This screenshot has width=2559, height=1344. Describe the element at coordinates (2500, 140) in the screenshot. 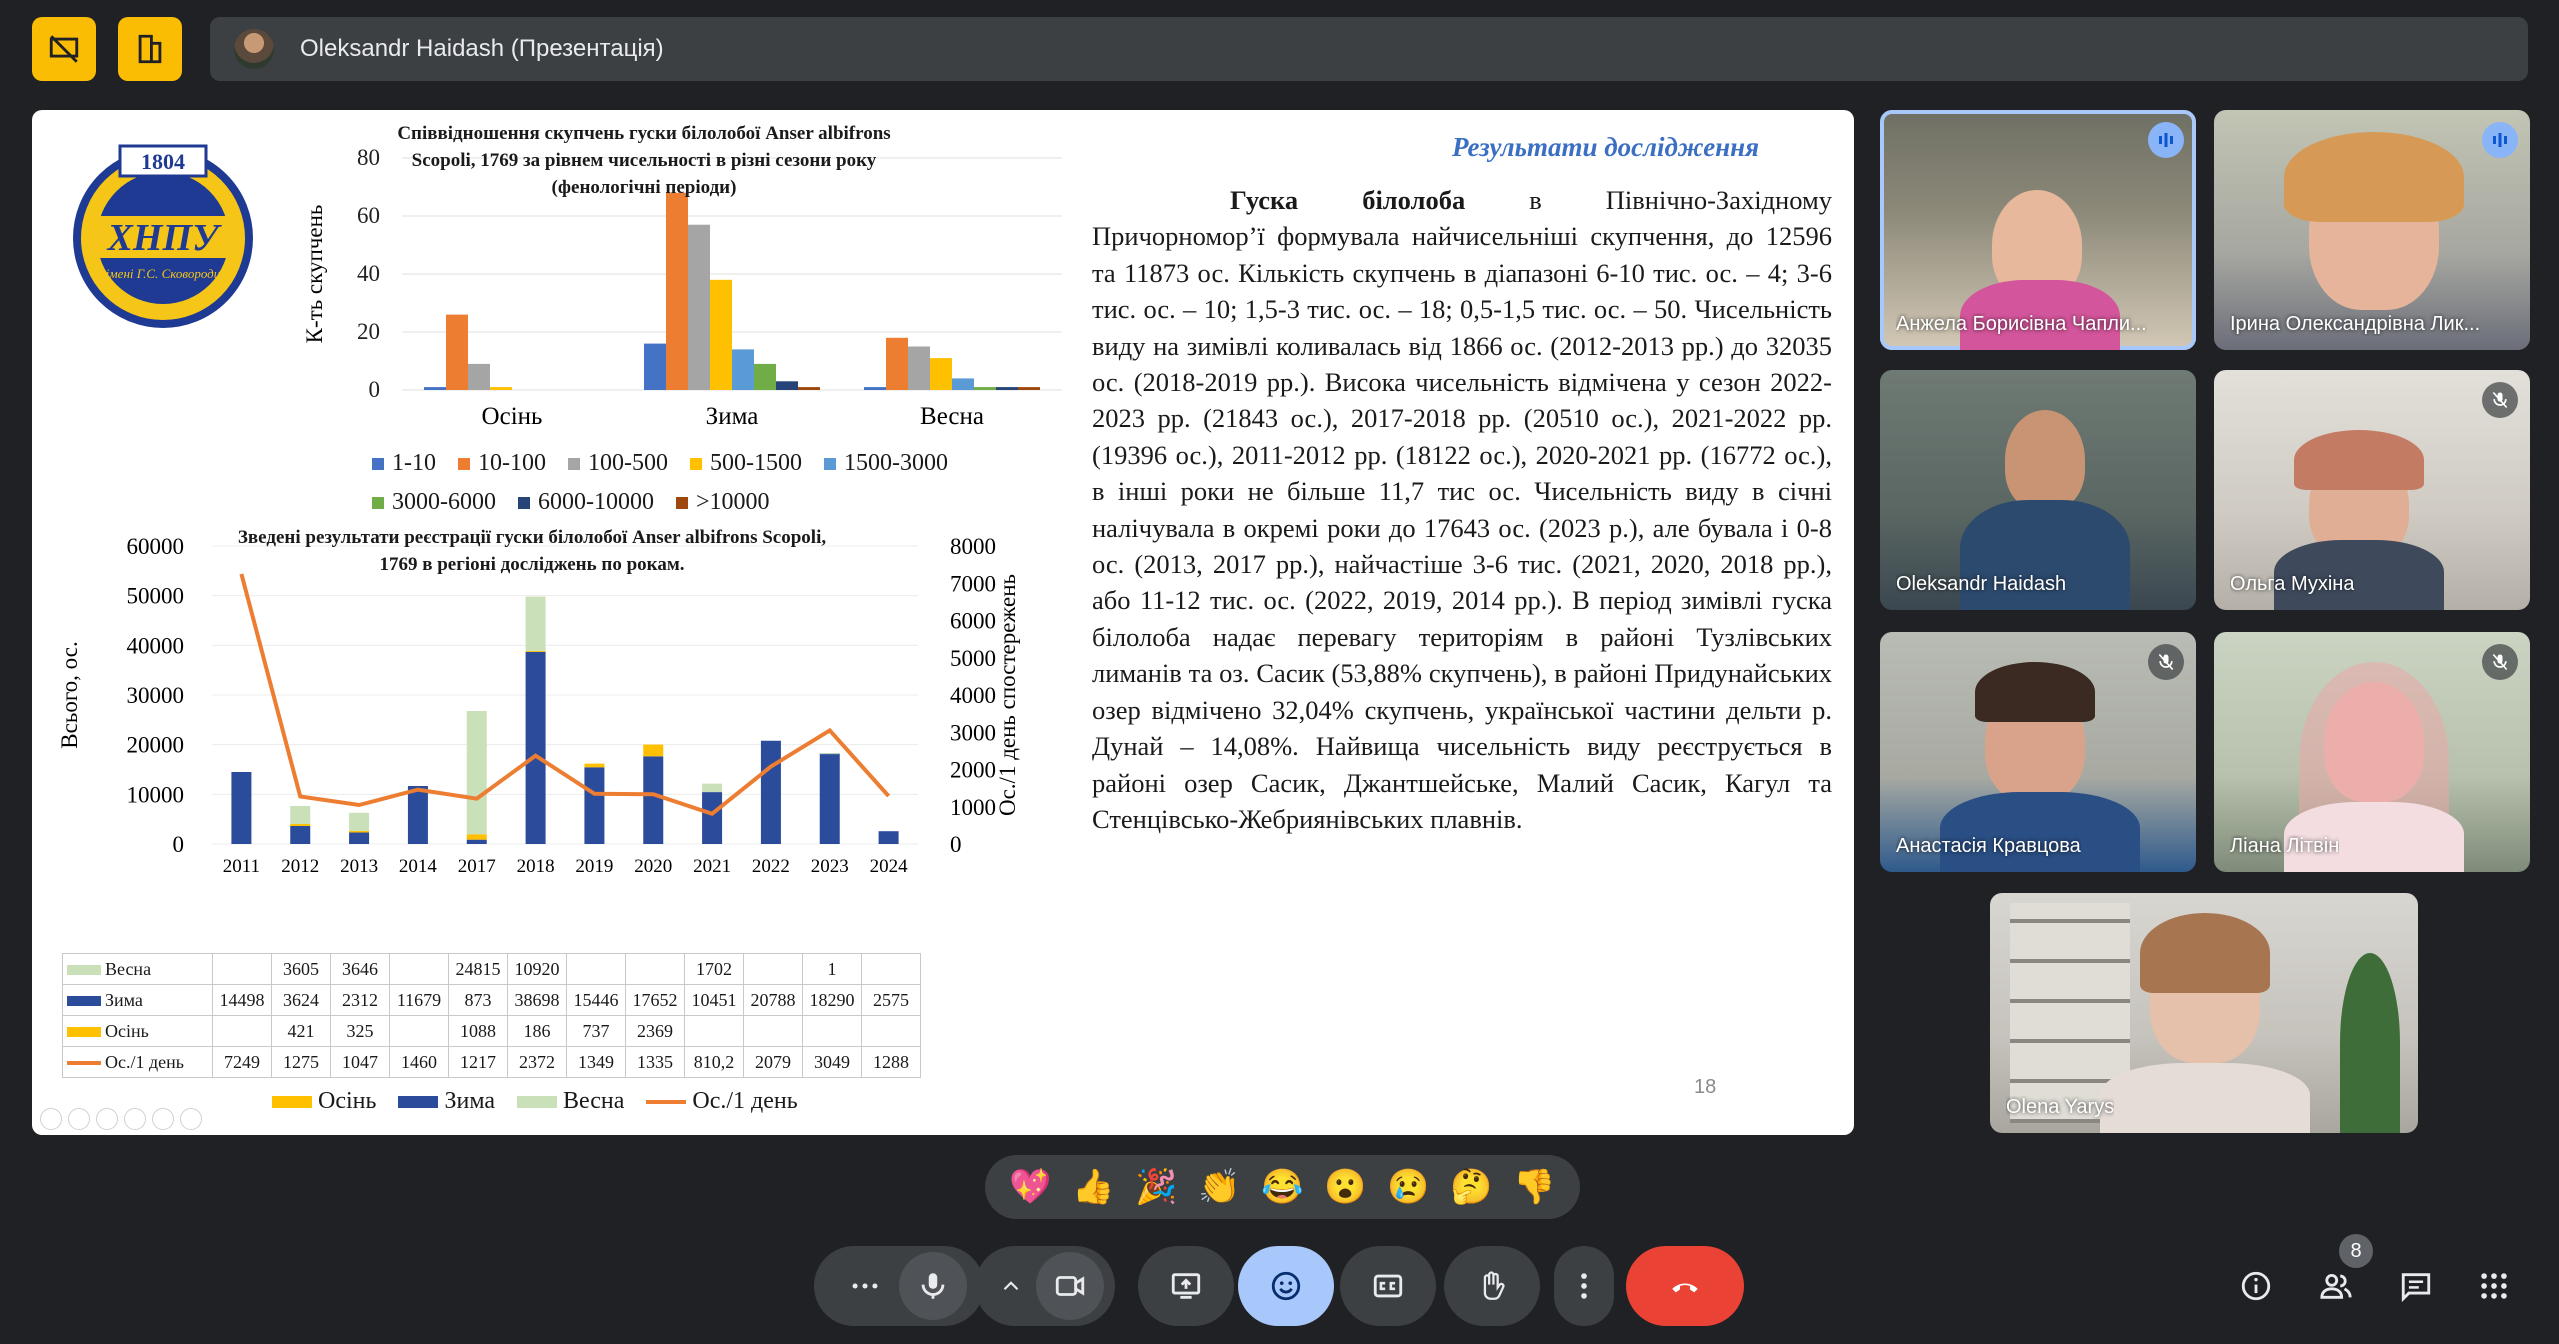

I see `speaking-indicator-icon` at that location.